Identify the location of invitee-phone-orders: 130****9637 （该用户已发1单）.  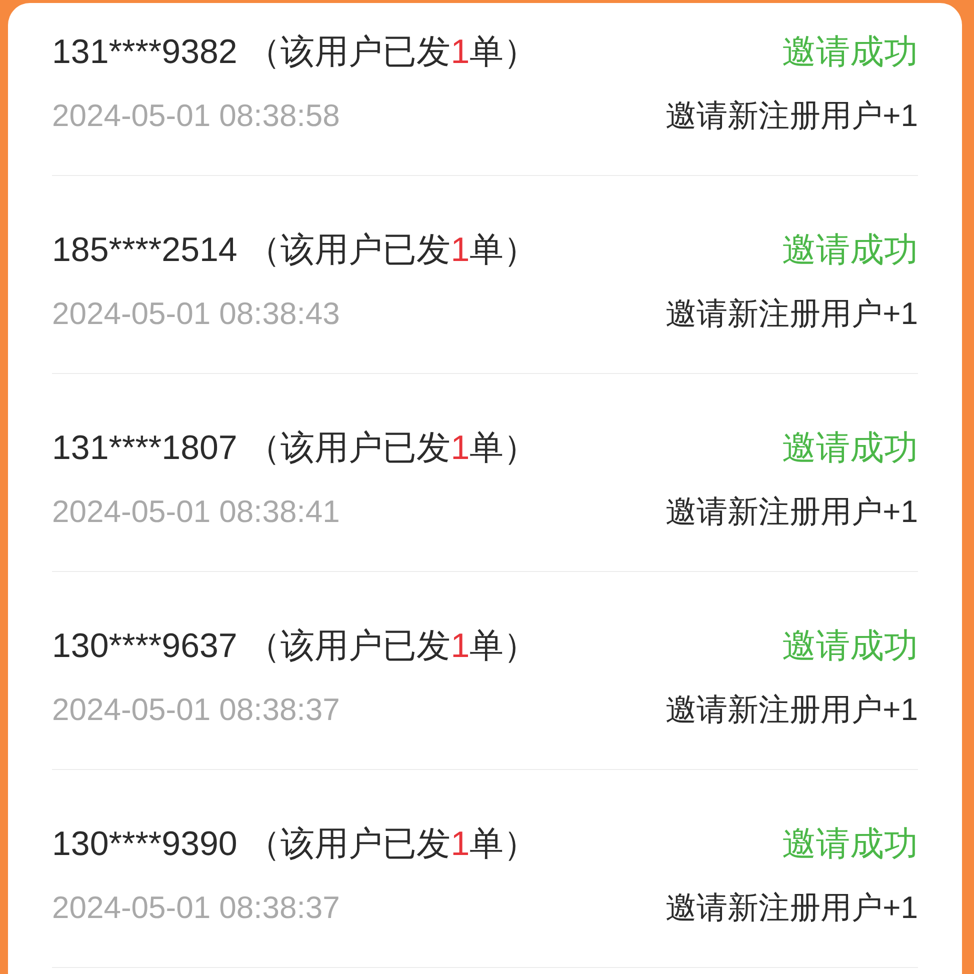
(295, 646).